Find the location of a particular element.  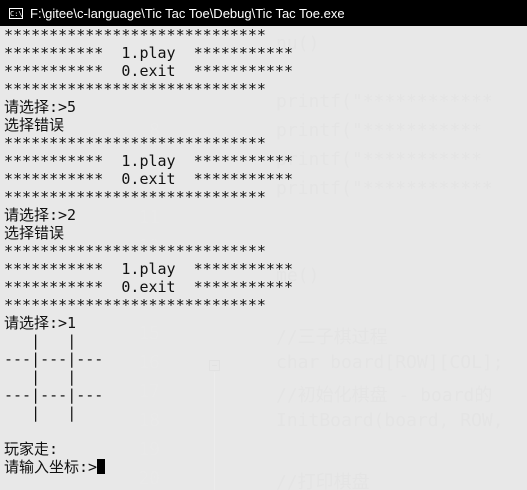

console-app-icon: C:\ is located at coordinates (16, 13).